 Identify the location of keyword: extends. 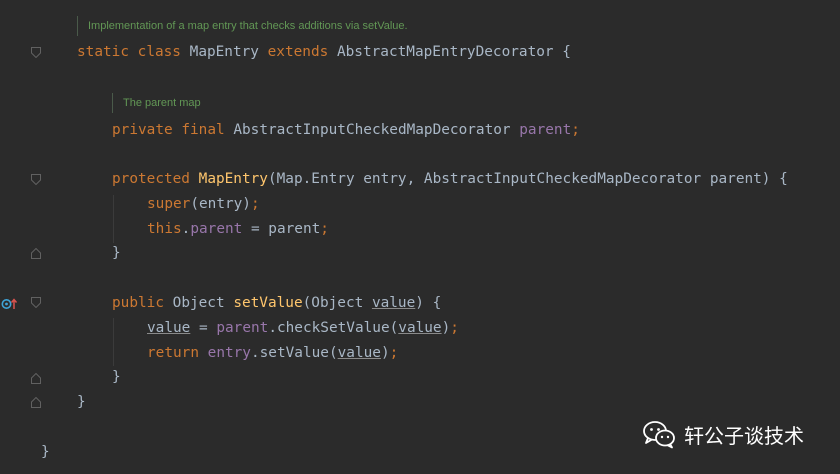
(298, 52).